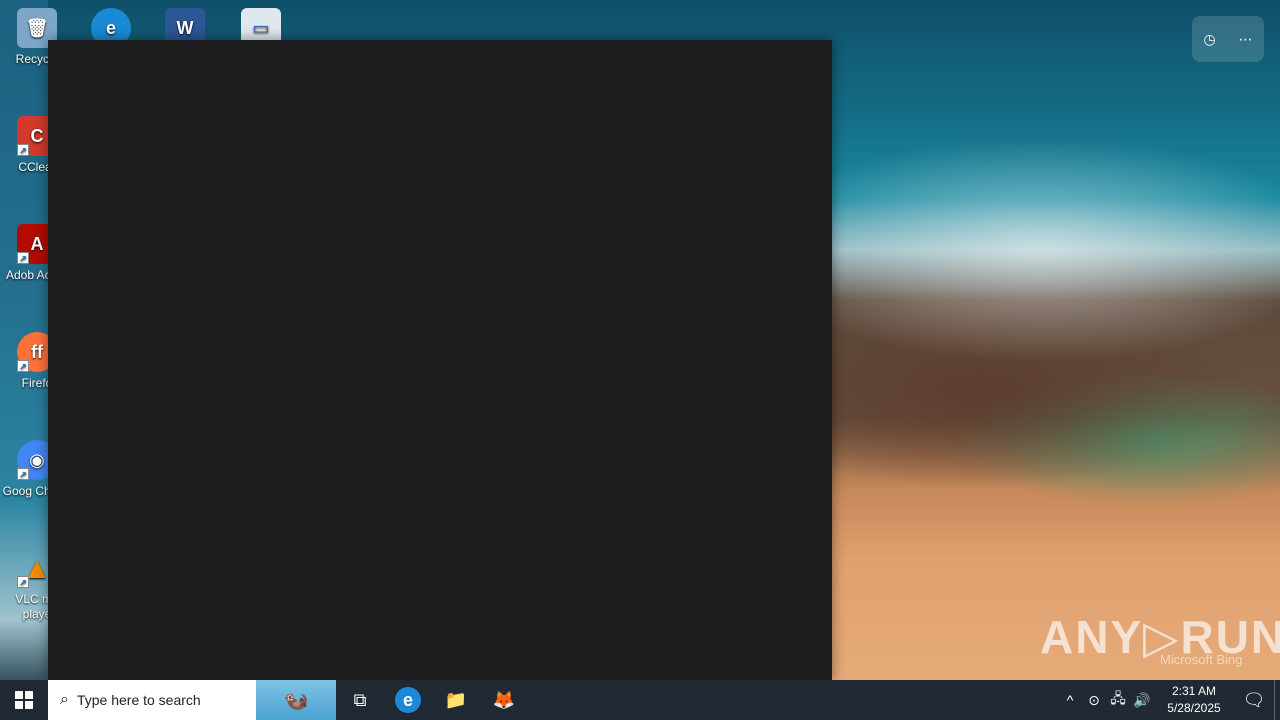 The height and width of the screenshot is (720, 1280). I want to click on chevron-up-icon: ^, so click(1070, 700).